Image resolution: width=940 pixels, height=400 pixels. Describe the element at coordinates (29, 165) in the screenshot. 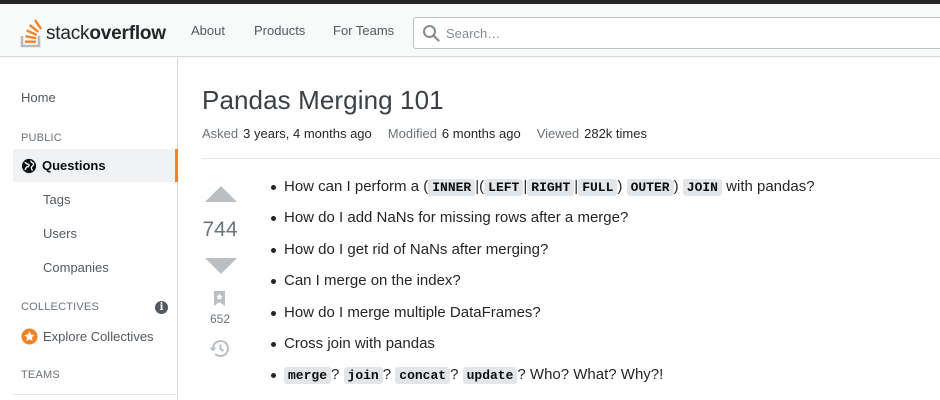

I see `globe-icon` at that location.